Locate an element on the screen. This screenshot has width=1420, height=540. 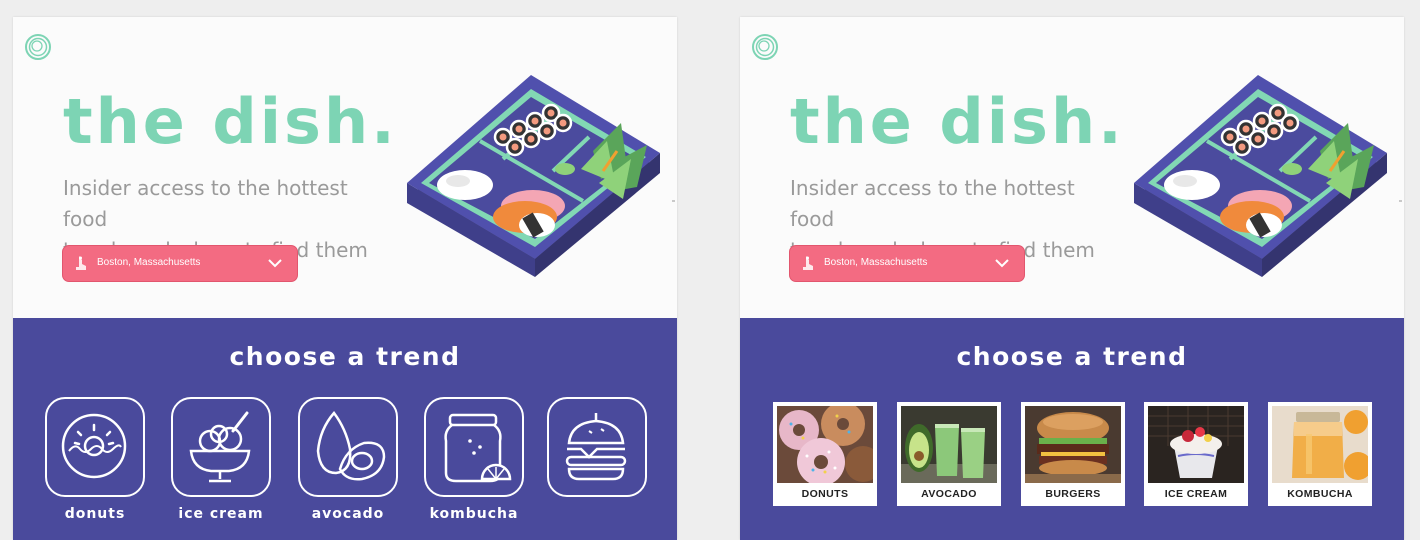
donuts-photo is located at coordinates (825, 444).